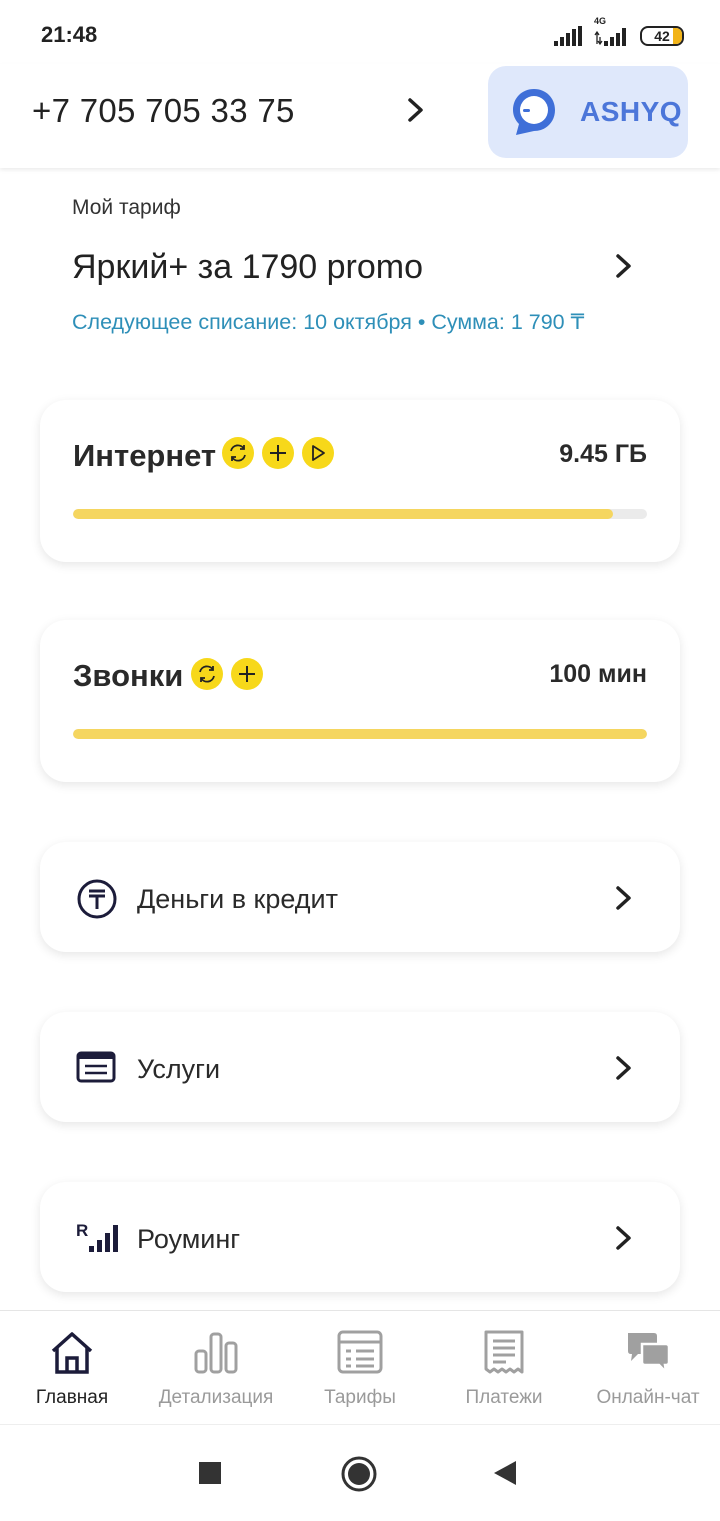  What do you see at coordinates (360, 116) in the screenshot?
I see `app-header: +7 705 705 33 75 ASHYQ` at bounding box center [360, 116].